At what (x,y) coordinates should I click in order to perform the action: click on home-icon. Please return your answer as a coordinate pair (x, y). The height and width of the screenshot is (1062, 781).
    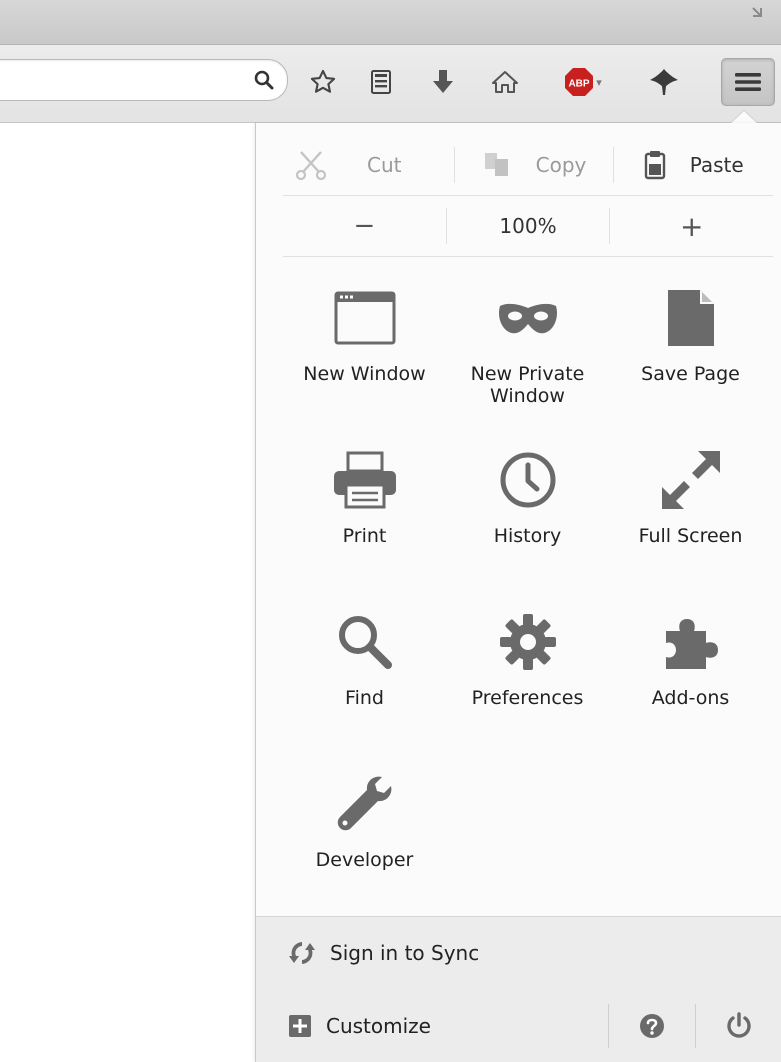
    Looking at the image, I should click on (505, 82).